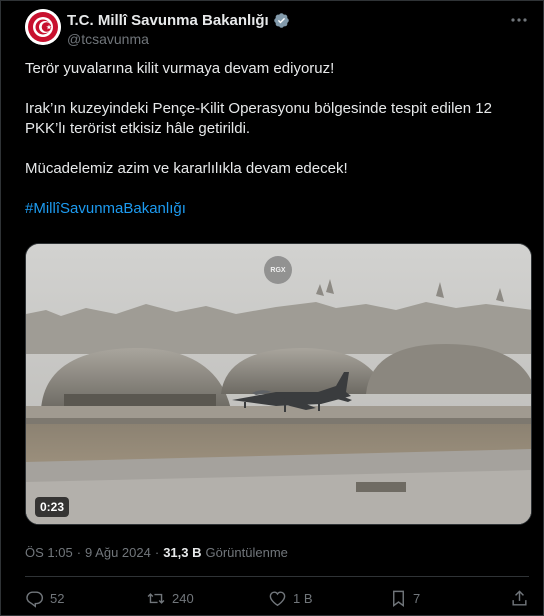 The image size is (544, 616). What do you see at coordinates (278, 270) in the screenshot?
I see `watermark-logo: RGX` at bounding box center [278, 270].